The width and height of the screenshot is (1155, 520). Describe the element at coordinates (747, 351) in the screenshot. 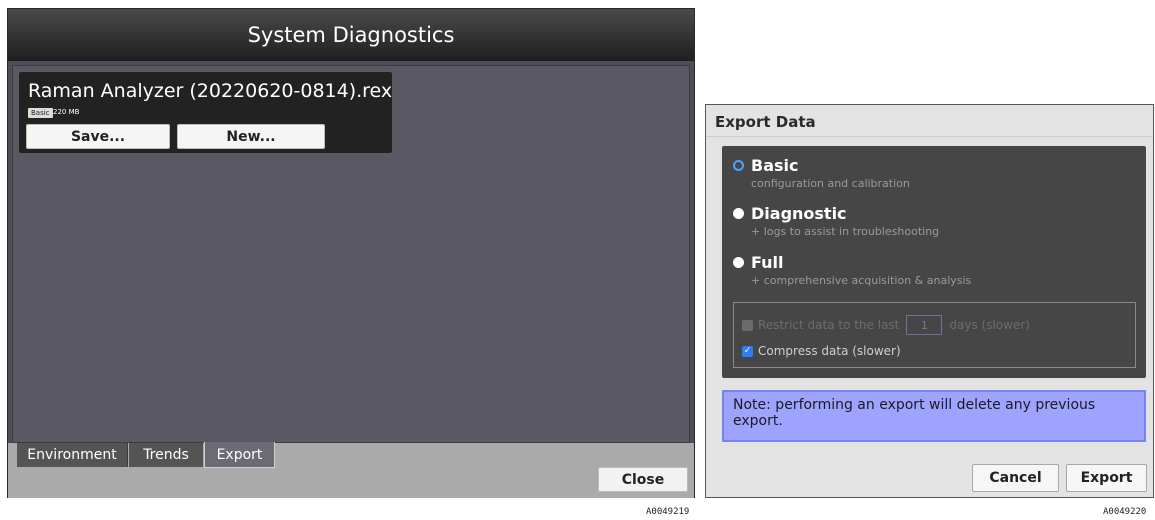

I see `compress-checkbox: ✓` at that location.